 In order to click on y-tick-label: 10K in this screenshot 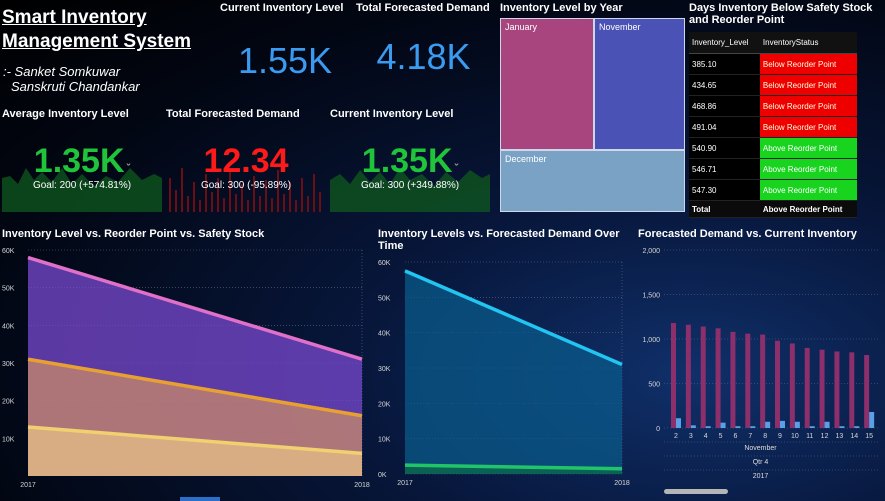, I will do `click(8, 439)`.